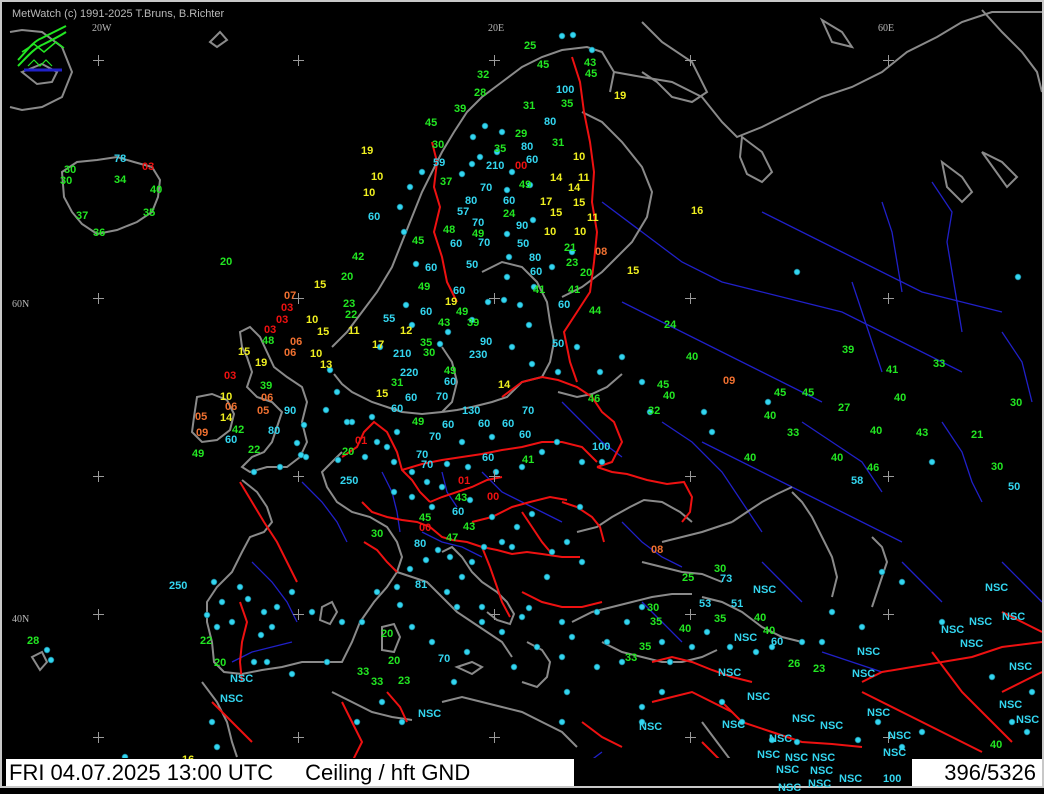  I want to click on ceiling-observation: 28, so click(33, 641).